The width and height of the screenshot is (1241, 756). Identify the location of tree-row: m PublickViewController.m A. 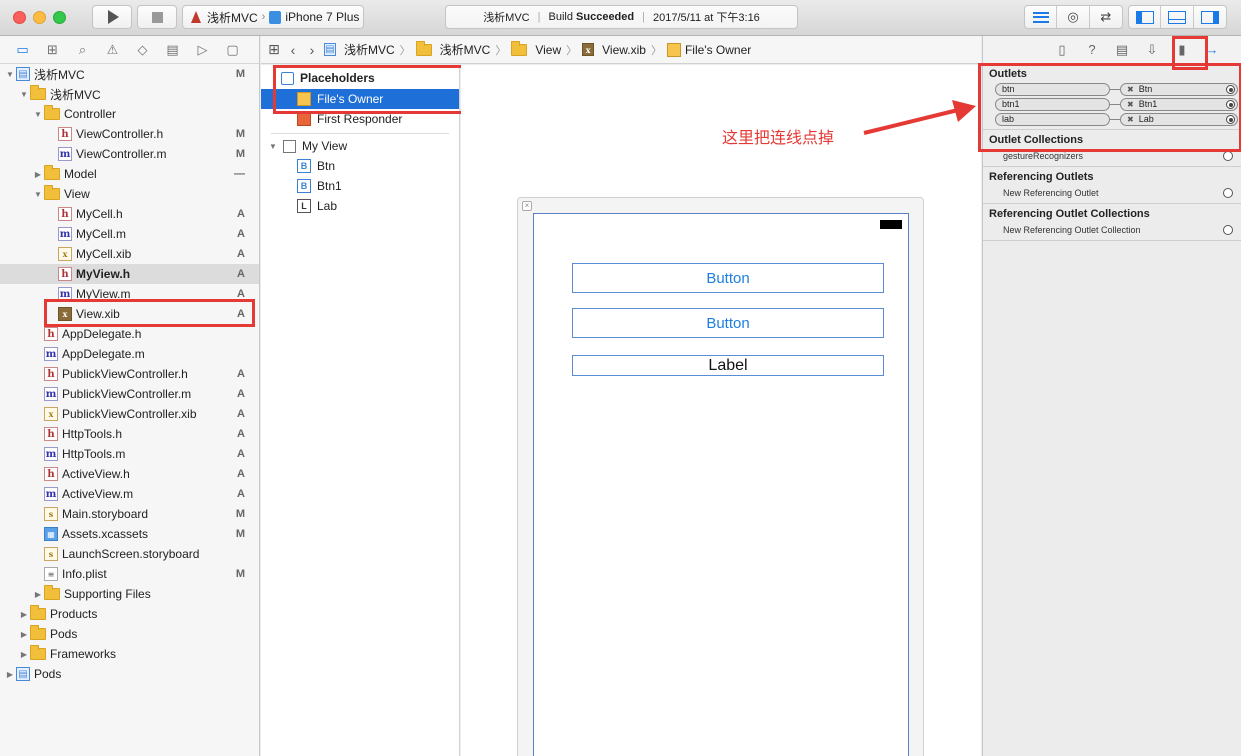
(129, 394).